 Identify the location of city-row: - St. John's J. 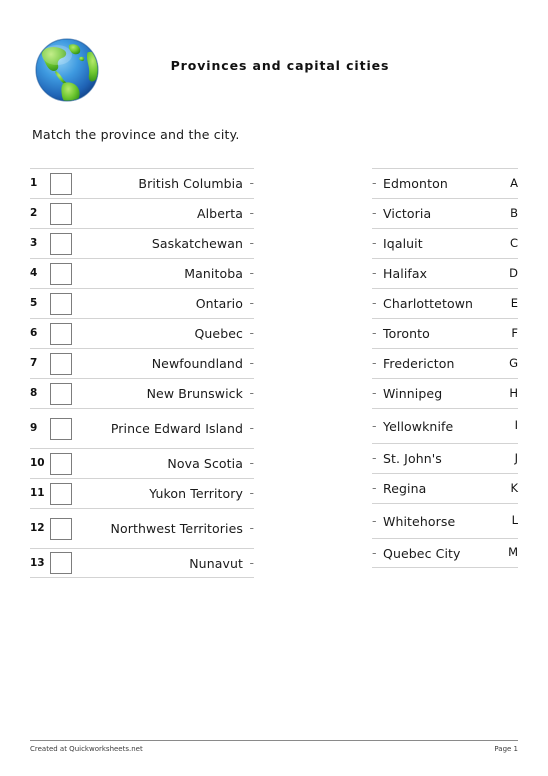
(445, 458).